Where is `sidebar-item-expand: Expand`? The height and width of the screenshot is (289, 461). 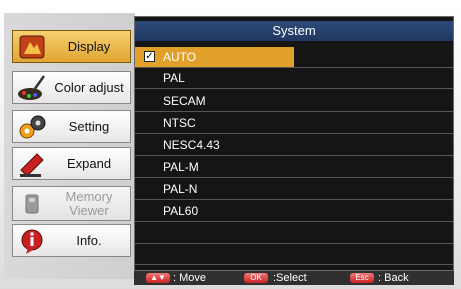 sidebar-item-expand: Expand is located at coordinates (71, 163).